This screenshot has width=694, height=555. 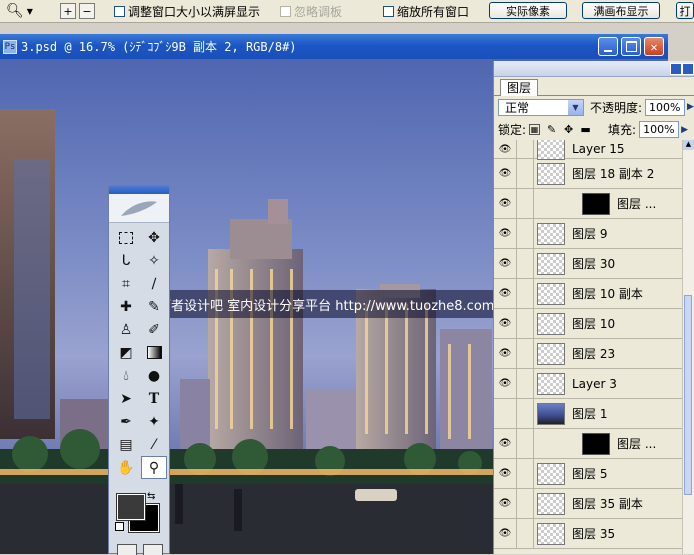 What do you see at coordinates (589, 534) in the screenshot?
I see `layer-row: 👁︎ 图层 35` at bounding box center [589, 534].